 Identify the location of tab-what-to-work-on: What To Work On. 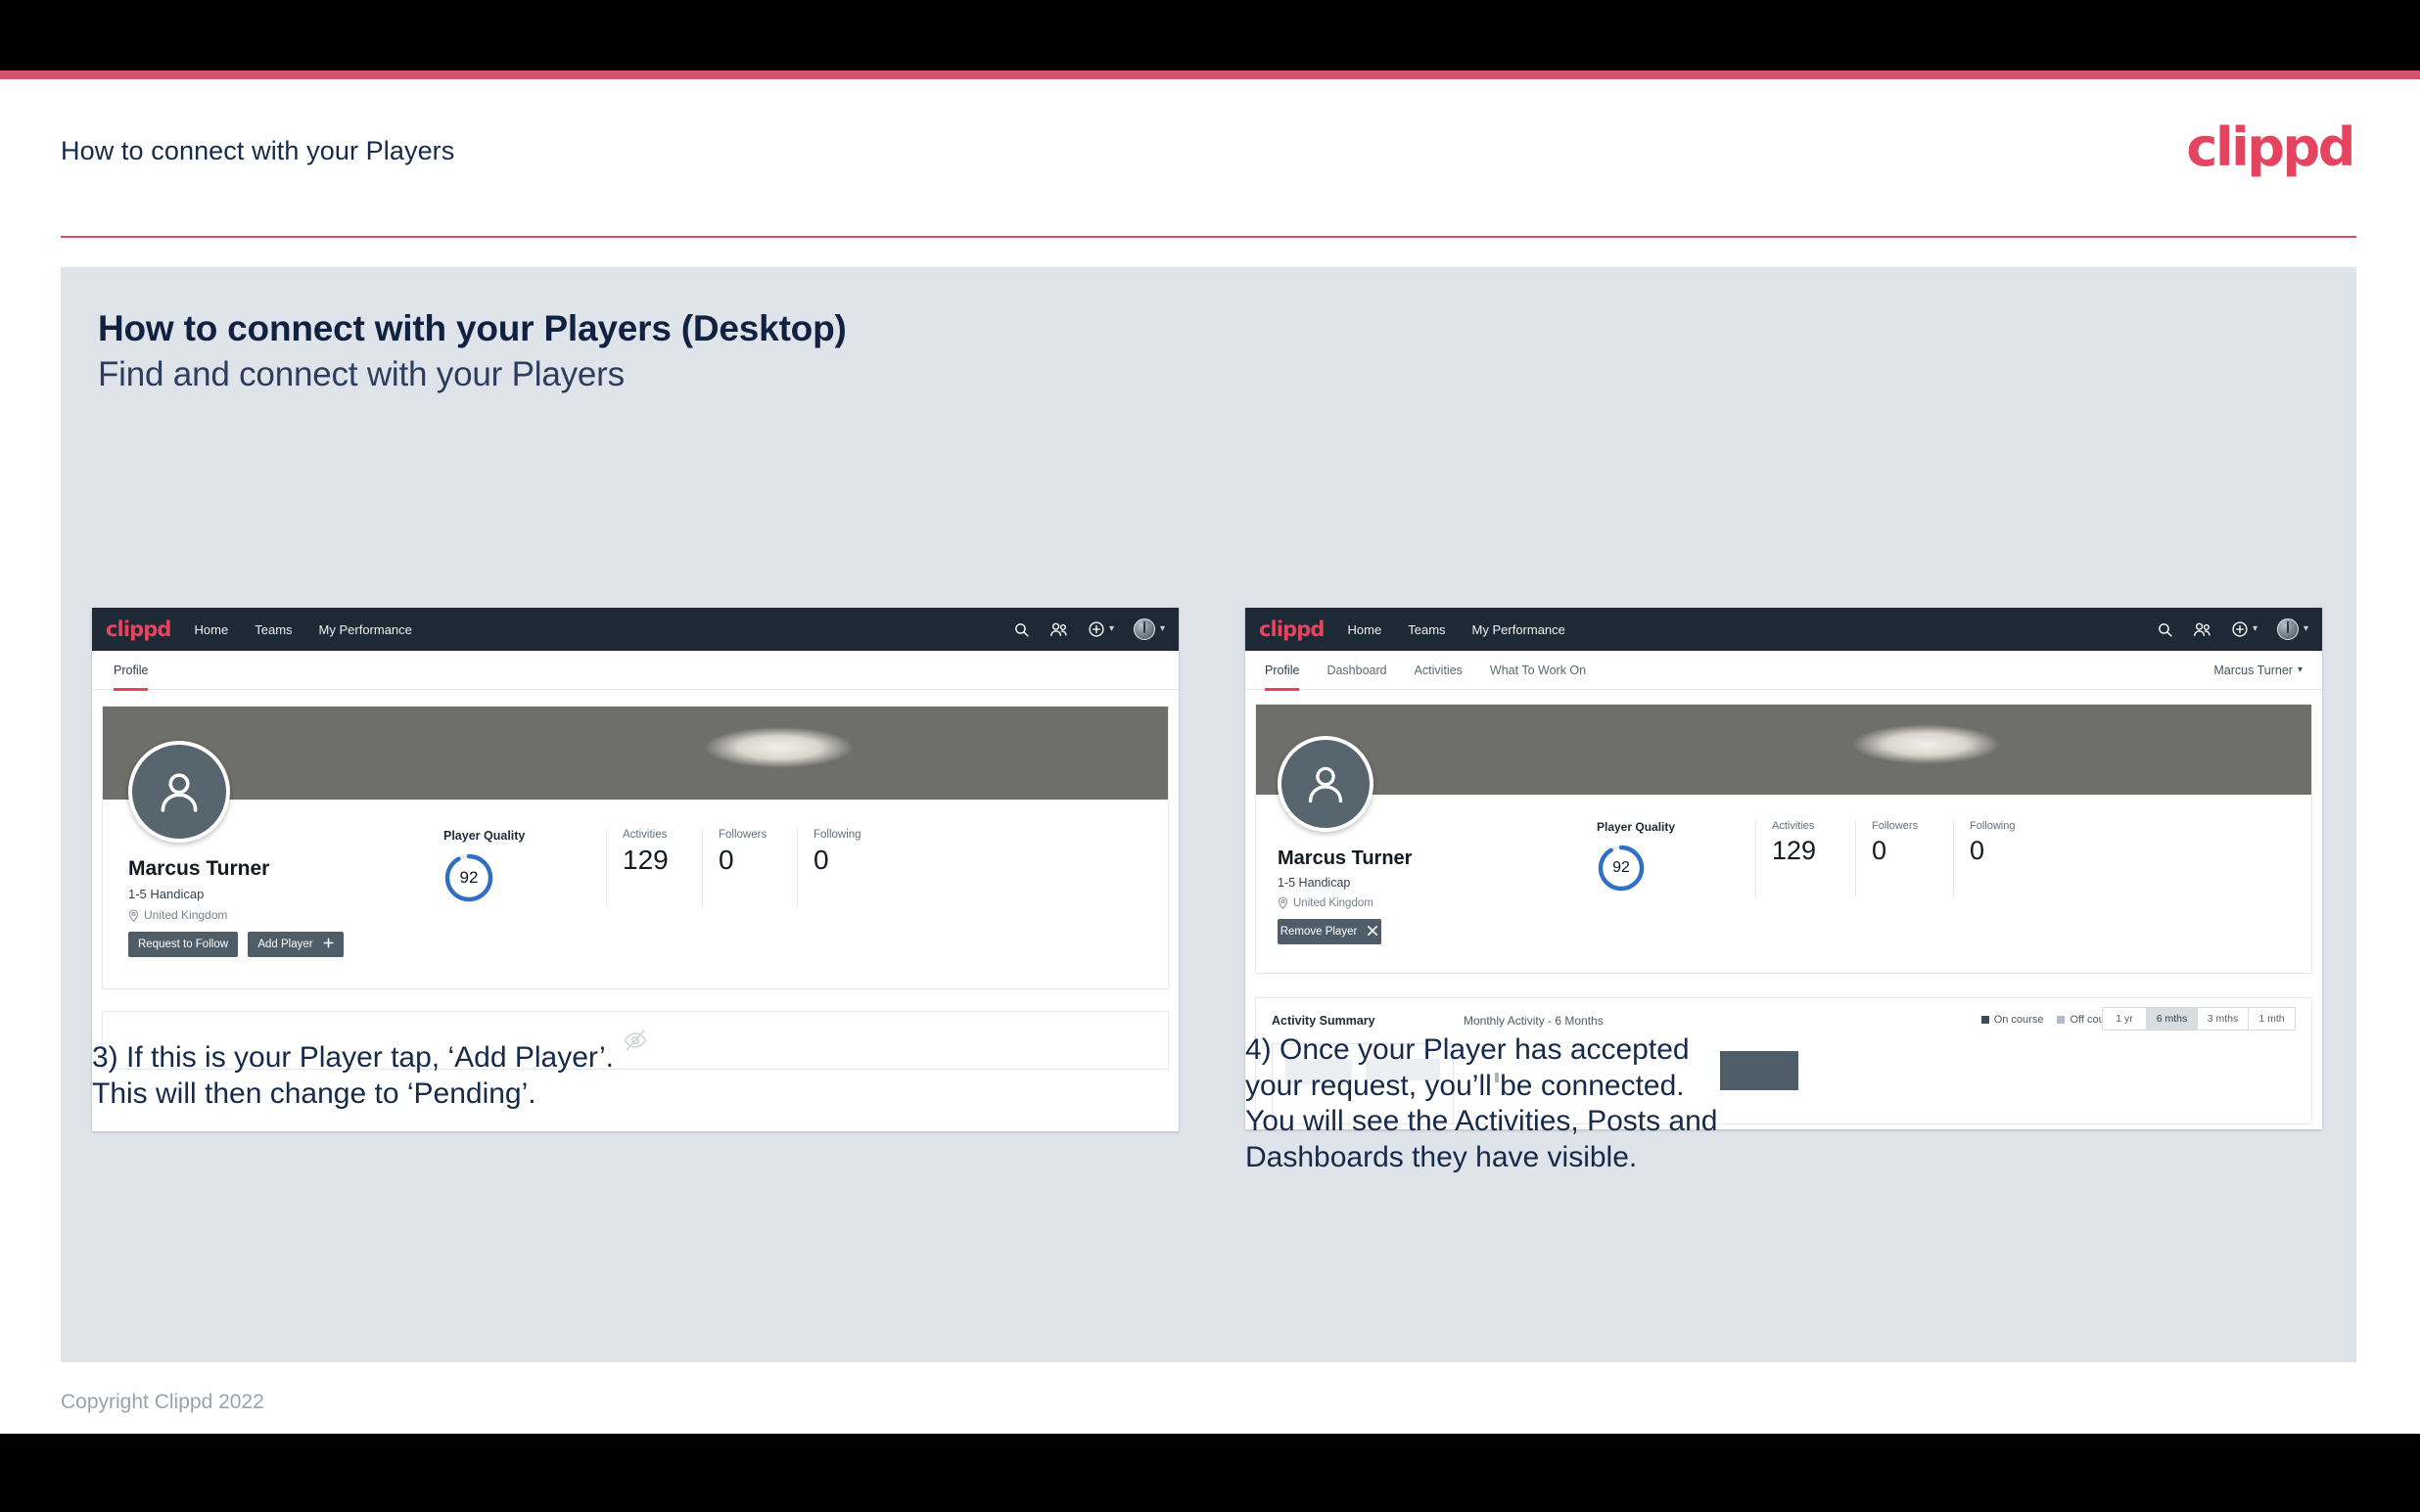
(1538, 670).